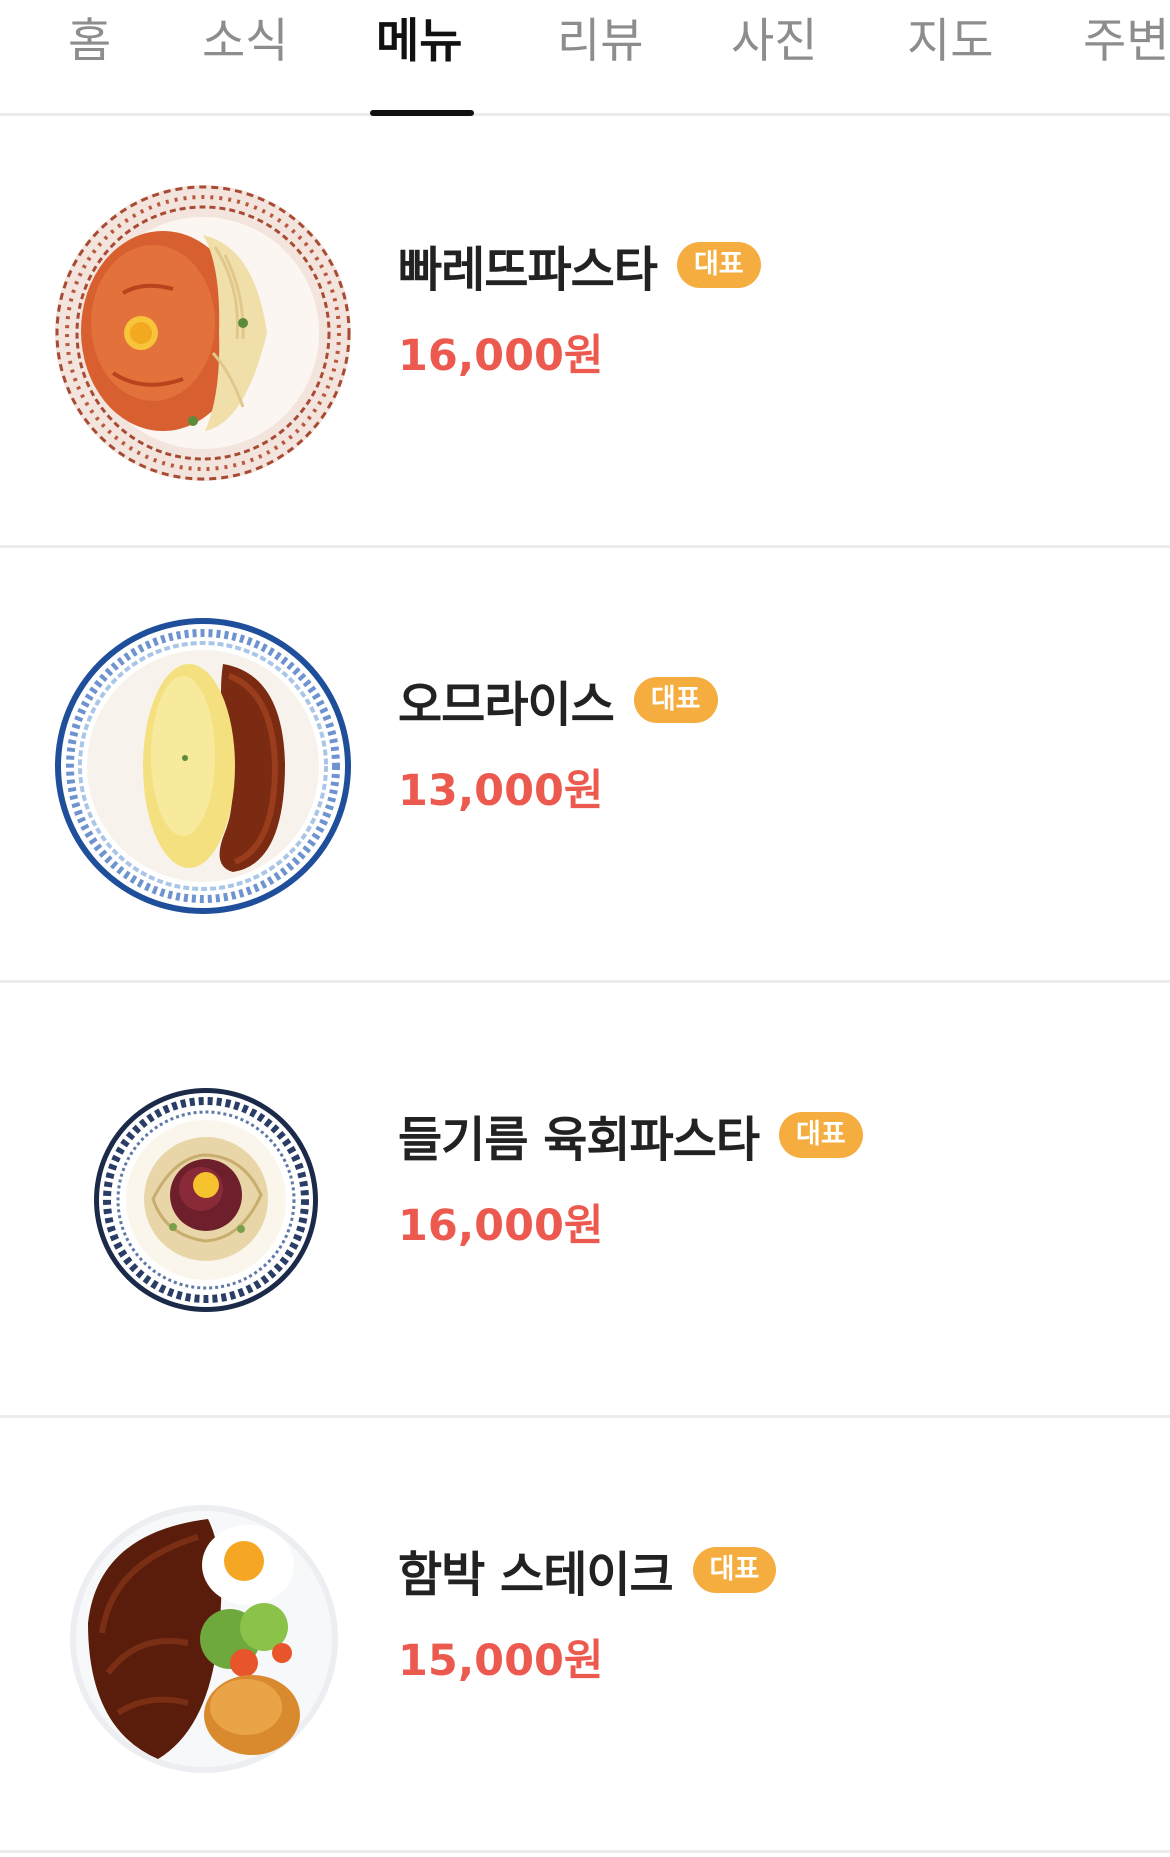 The image size is (1170, 1857). What do you see at coordinates (206, 1200) in the screenshot?
I see `dish-image-perilla-yukhoe-pasta` at bounding box center [206, 1200].